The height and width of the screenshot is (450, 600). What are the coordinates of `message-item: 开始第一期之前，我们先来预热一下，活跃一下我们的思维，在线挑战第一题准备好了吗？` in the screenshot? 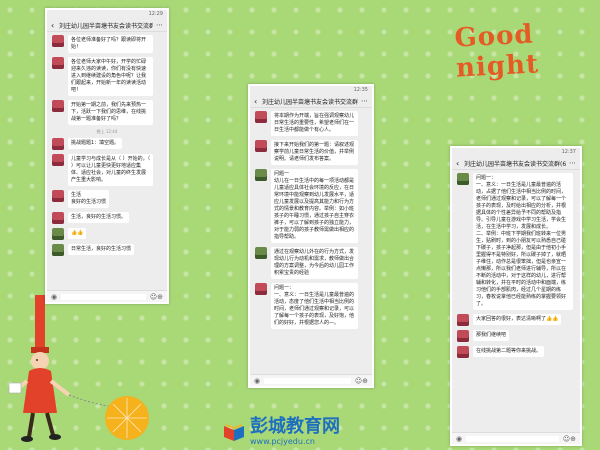 It's located at (107, 112).